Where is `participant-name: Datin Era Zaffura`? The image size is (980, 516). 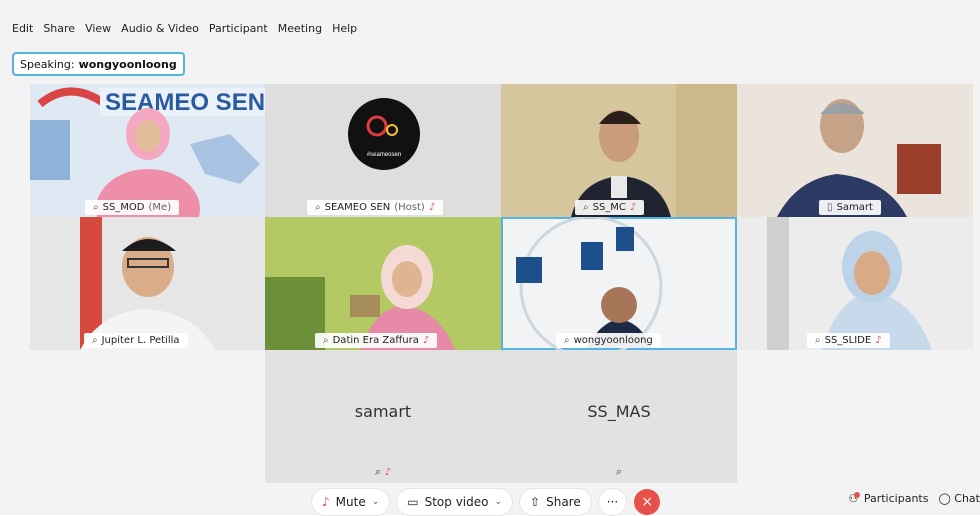
participant-name: Datin Era Zaffura is located at coordinates (375, 340).